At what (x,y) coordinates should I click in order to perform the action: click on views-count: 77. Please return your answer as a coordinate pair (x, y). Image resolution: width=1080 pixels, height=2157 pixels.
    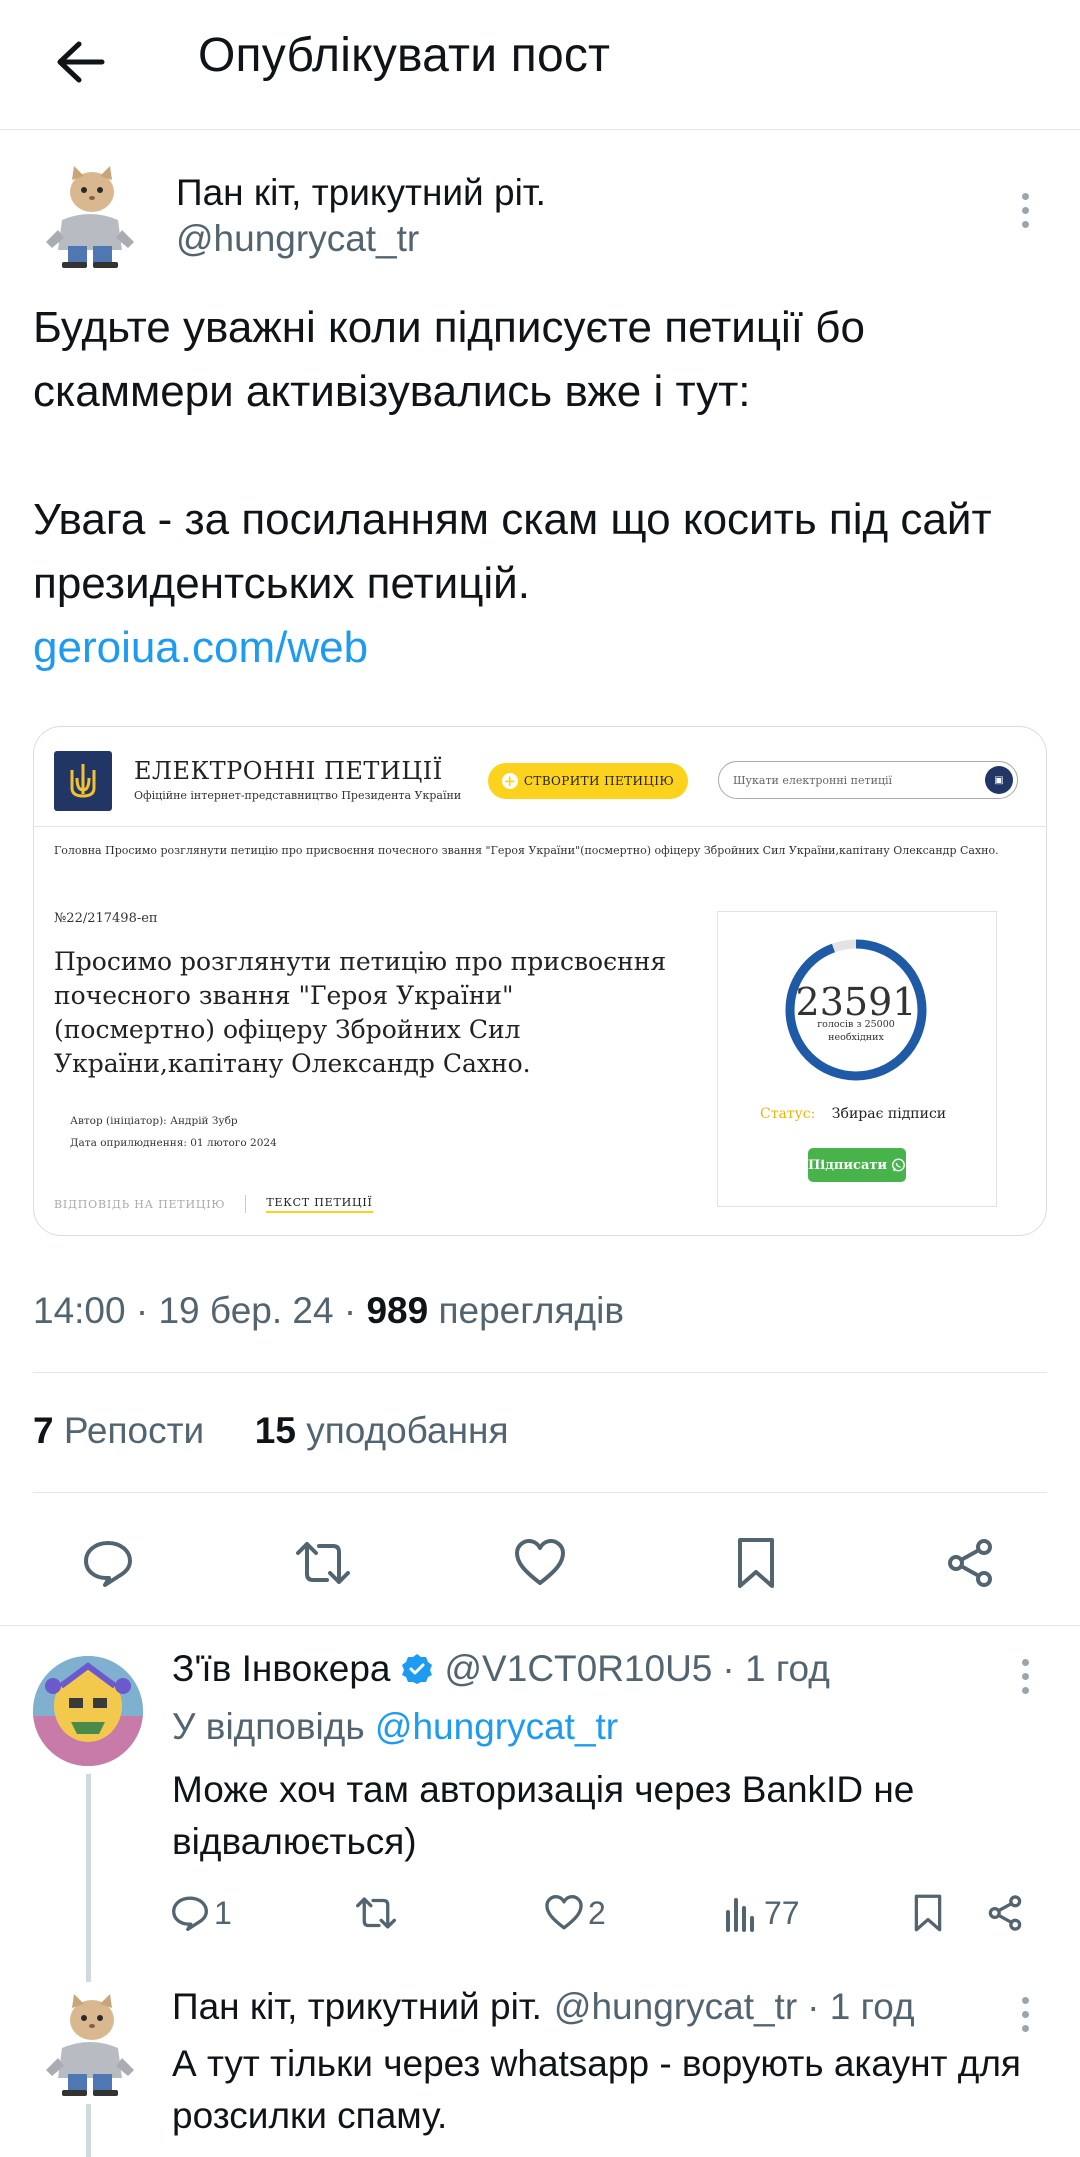
    Looking at the image, I should click on (782, 1912).